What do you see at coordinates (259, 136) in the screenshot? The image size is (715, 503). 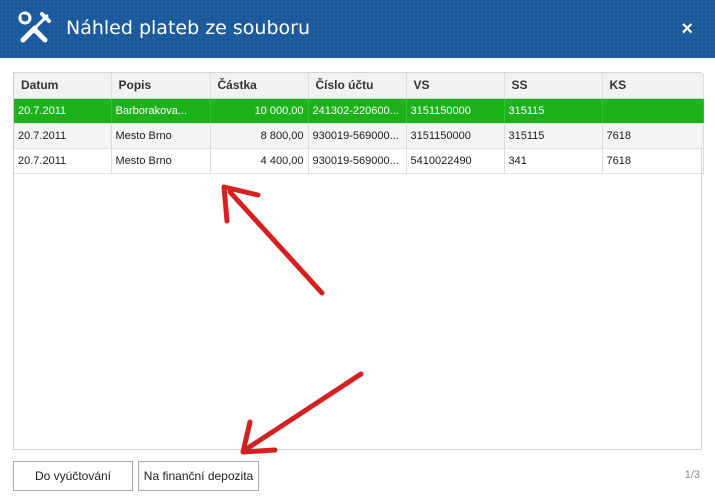 I see `cell-castka: 8 800,00` at bounding box center [259, 136].